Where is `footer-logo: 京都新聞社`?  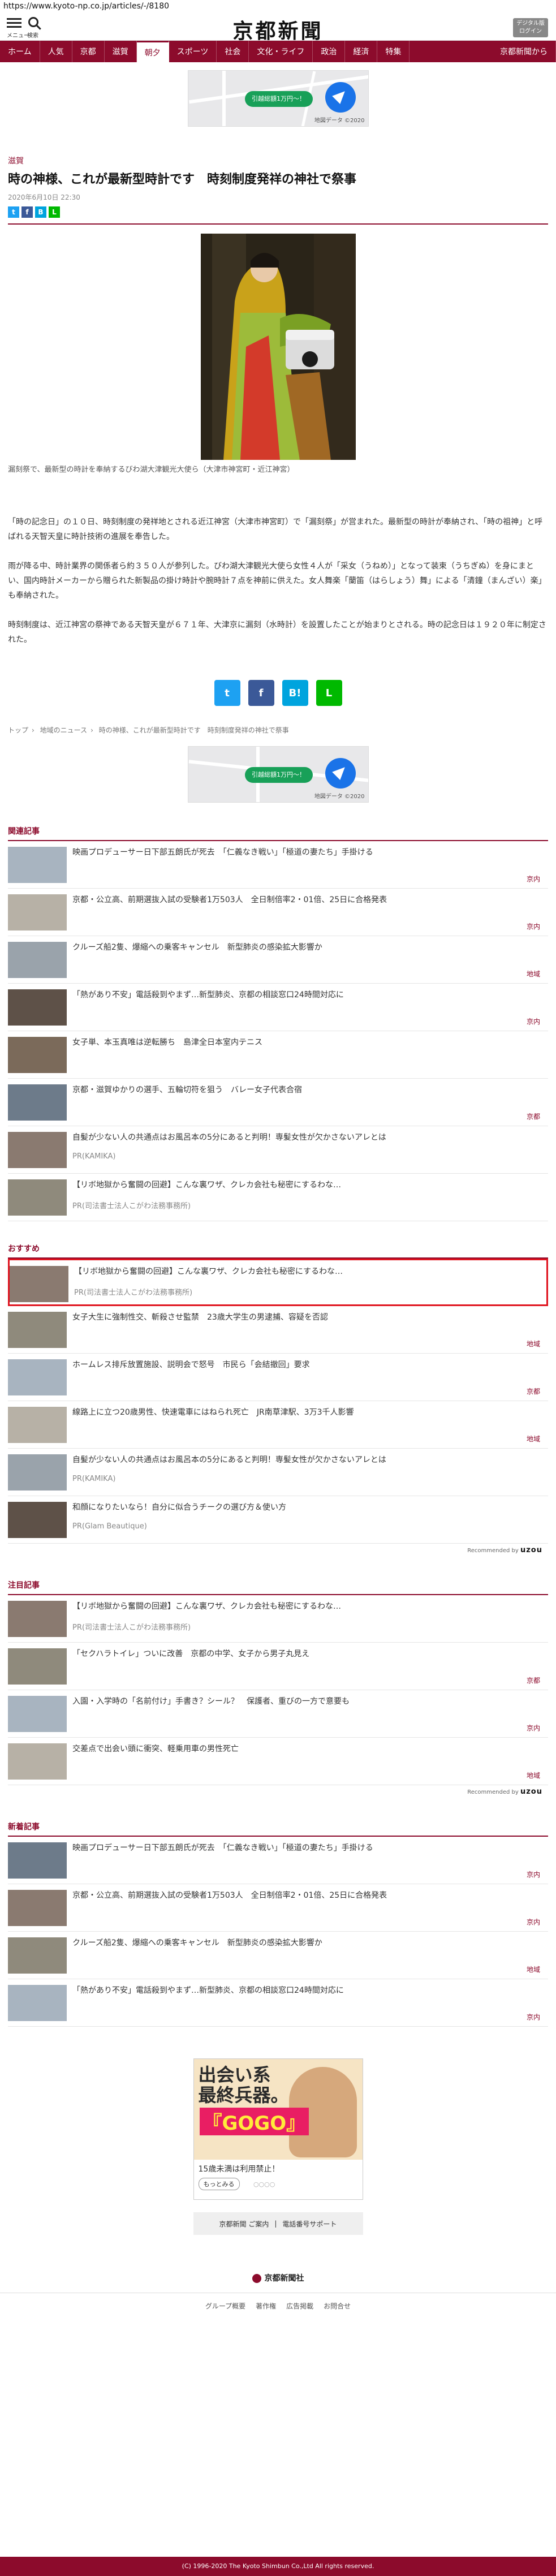 footer-logo: 京都新聞社 is located at coordinates (278, 2278).